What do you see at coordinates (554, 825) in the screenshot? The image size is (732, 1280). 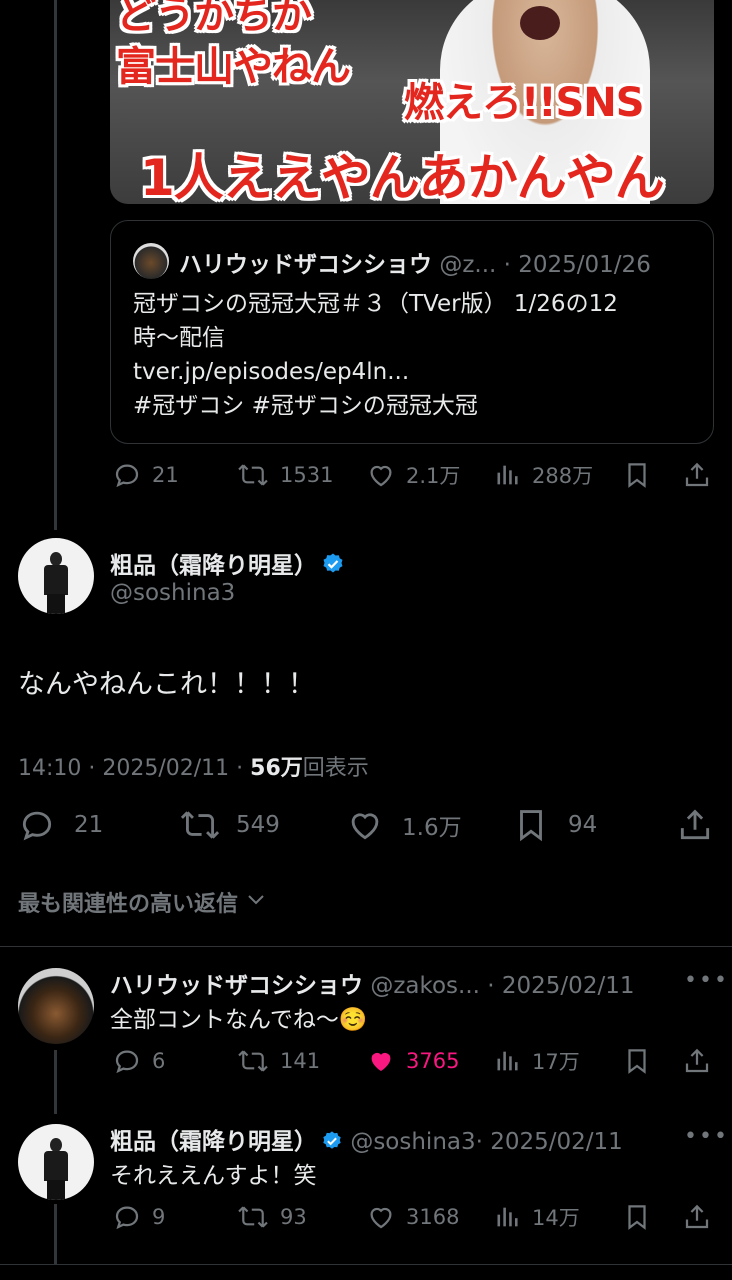 I see `main-bookmark-button: 94` at bounding box center [554, 825].